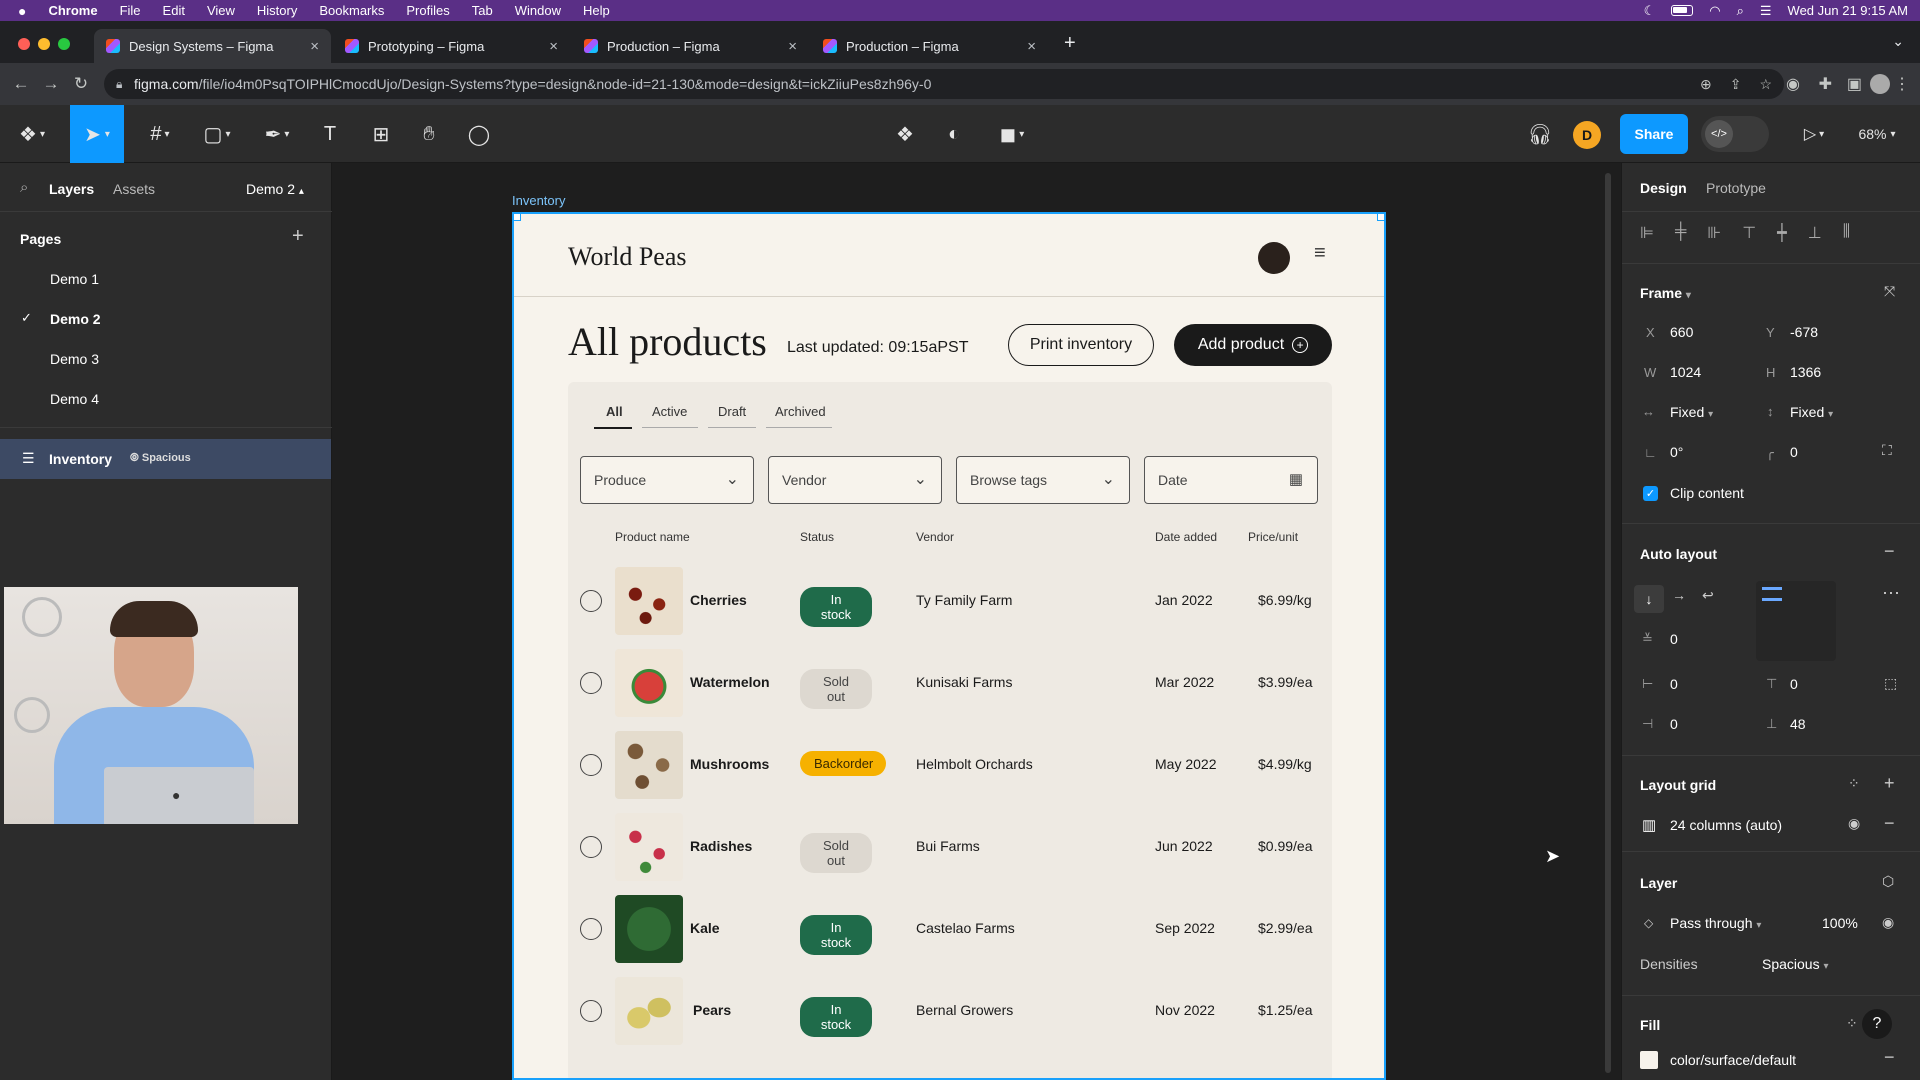 This screenshot has height=1080, width=1920. Describe the element at coordinates (32, 134) in the screenshot. I see `figma-menu-icon: ❖ ▾` at that location.